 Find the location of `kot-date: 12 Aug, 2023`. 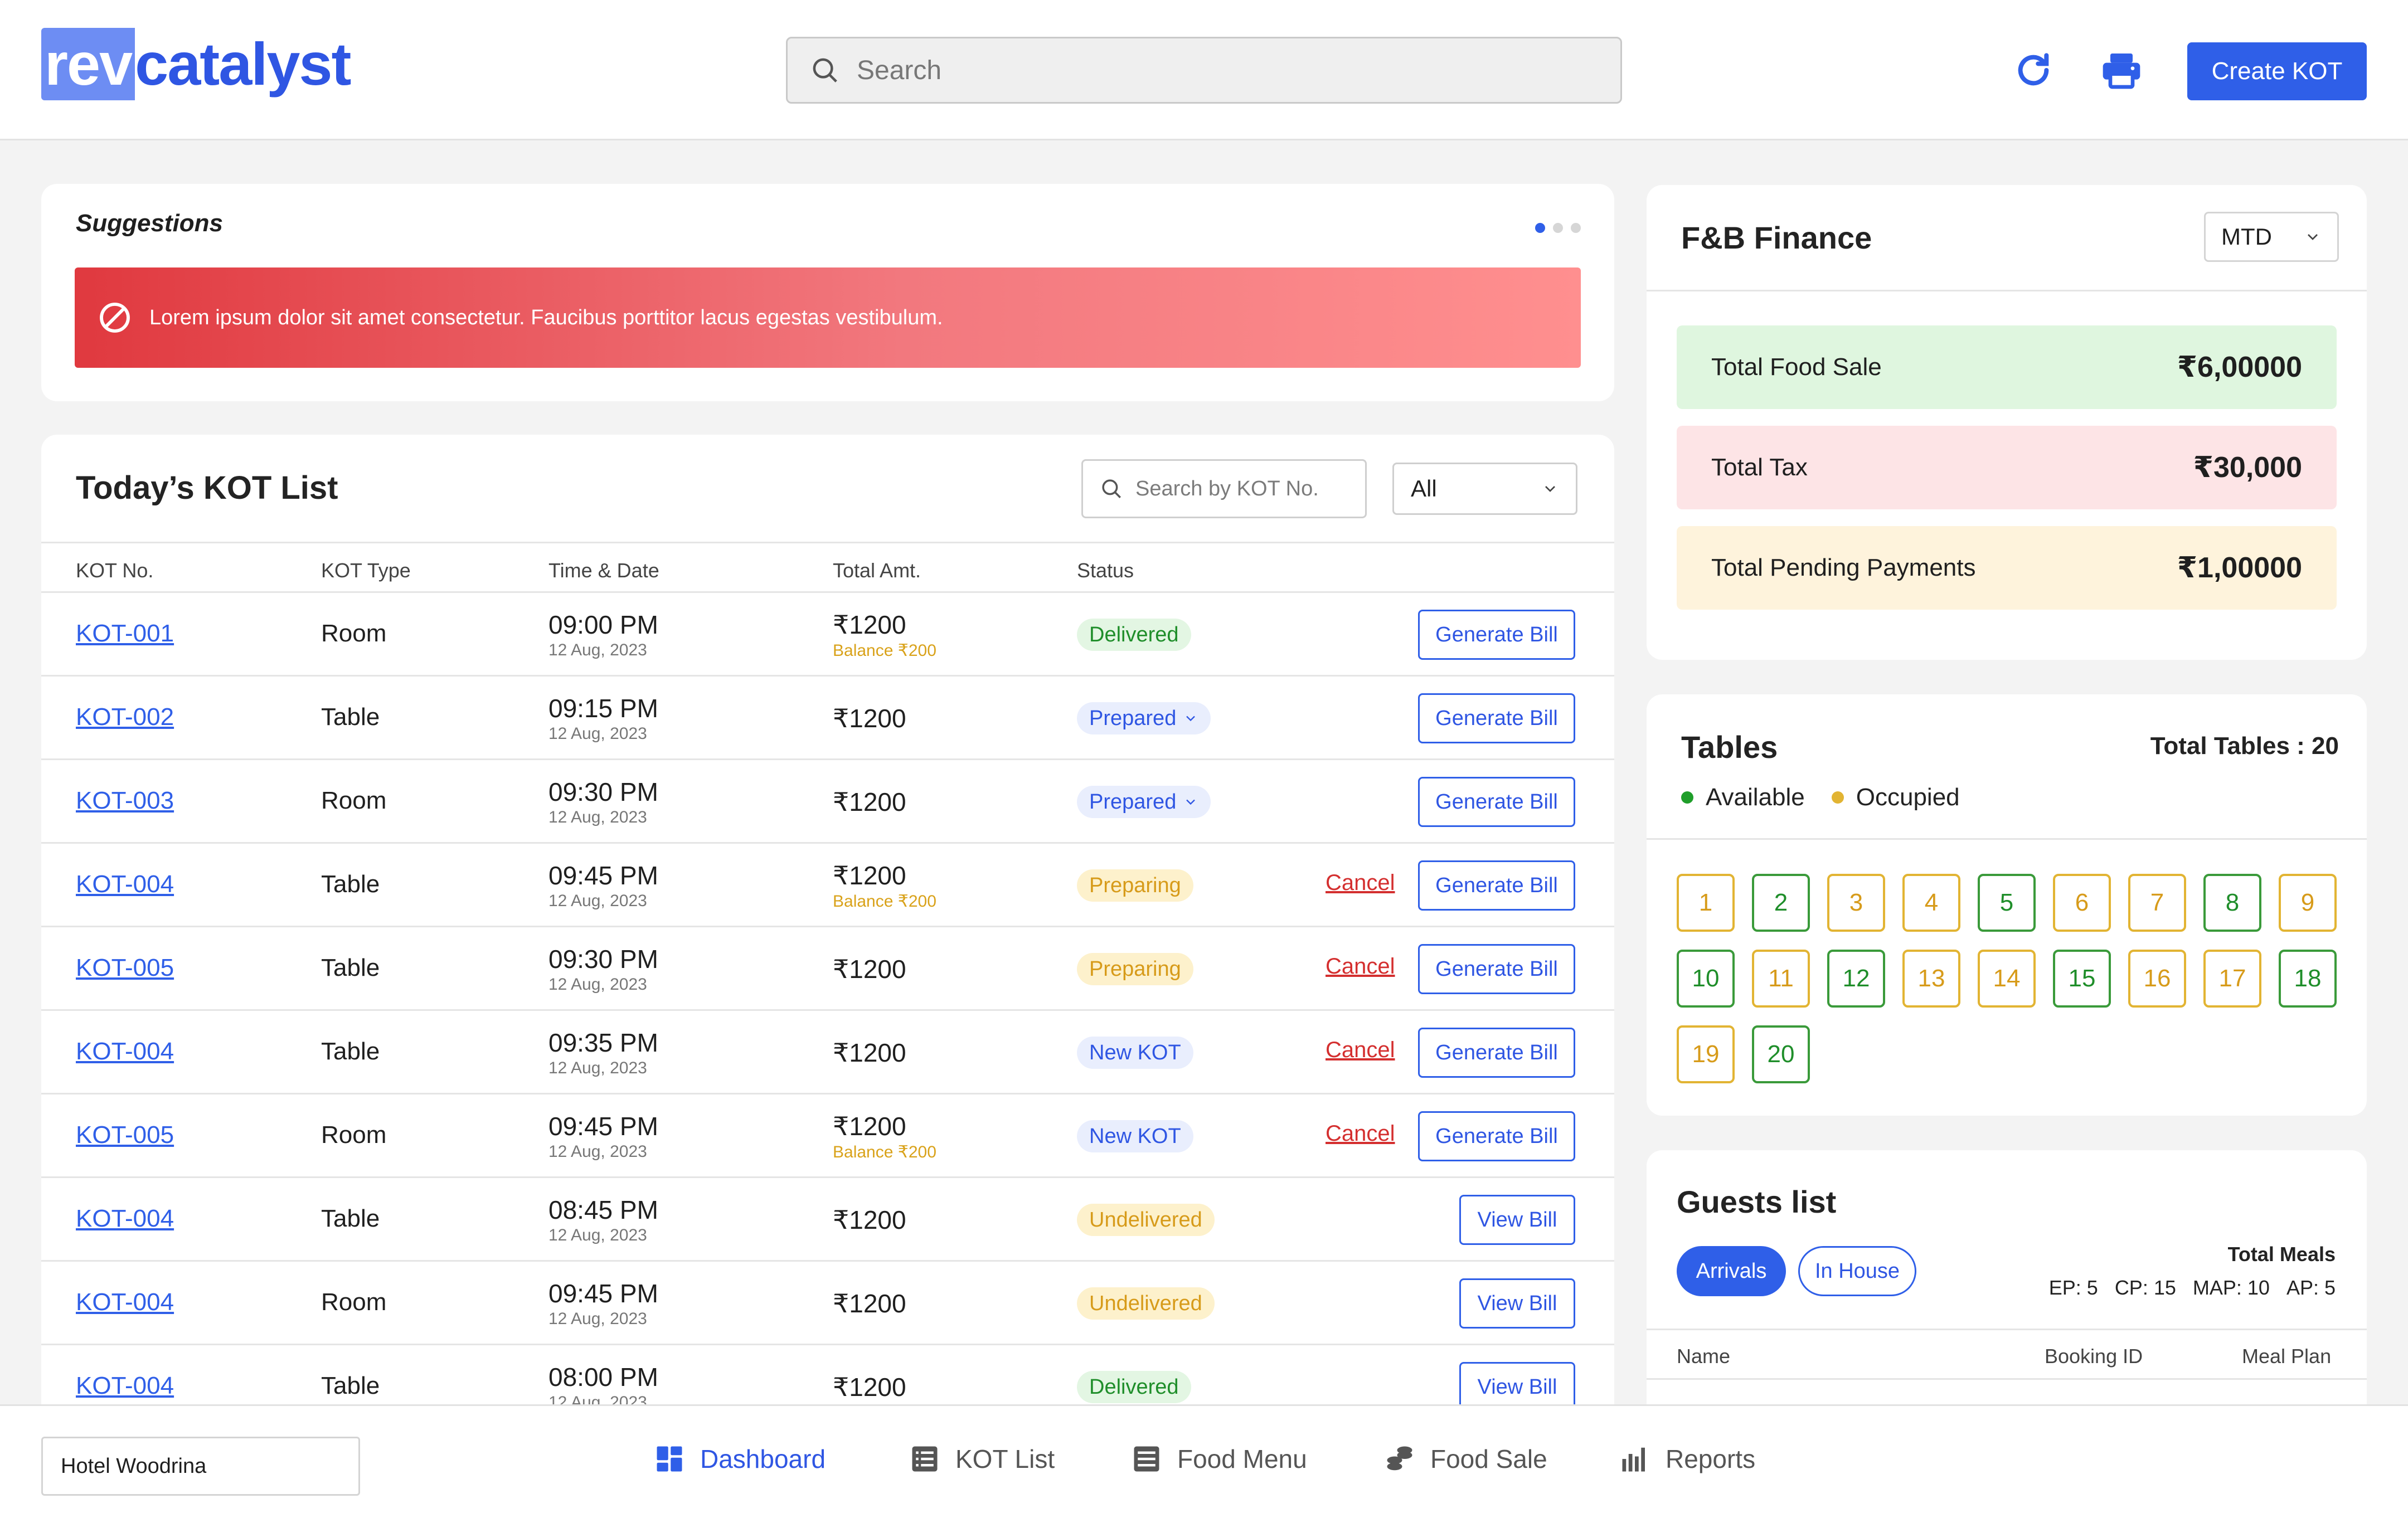

kot-date: 12 Aug, 2023 is located at coordinates (598, 733).